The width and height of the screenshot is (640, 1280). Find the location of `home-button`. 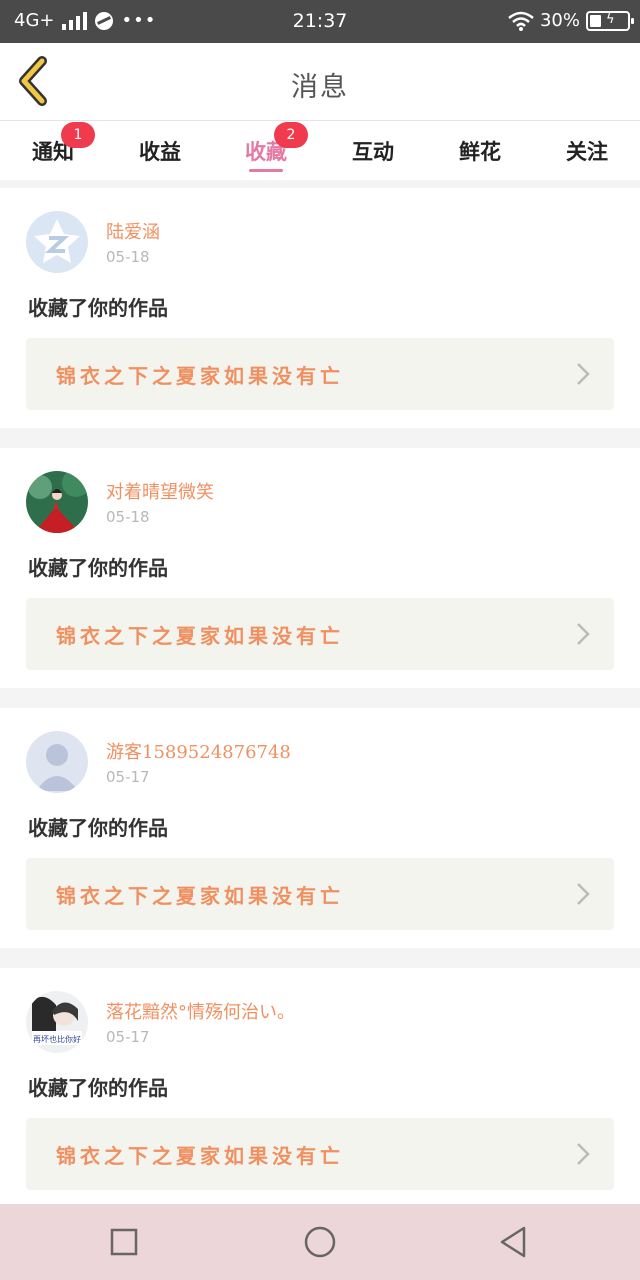

home-button is located at coordinates (320, 1242).